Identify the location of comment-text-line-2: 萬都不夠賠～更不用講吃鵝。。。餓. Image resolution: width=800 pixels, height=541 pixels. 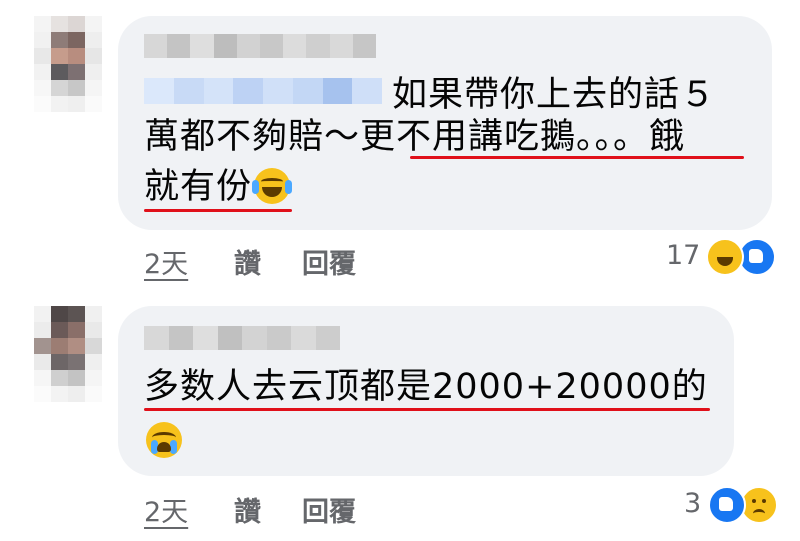
(415, 137).